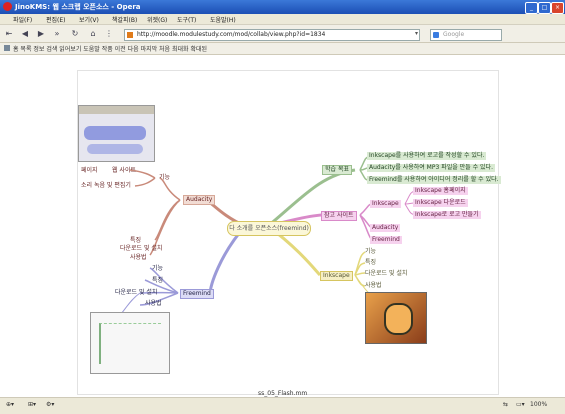  I want to click on inkscape-traits: 특징, so click(370, 263).